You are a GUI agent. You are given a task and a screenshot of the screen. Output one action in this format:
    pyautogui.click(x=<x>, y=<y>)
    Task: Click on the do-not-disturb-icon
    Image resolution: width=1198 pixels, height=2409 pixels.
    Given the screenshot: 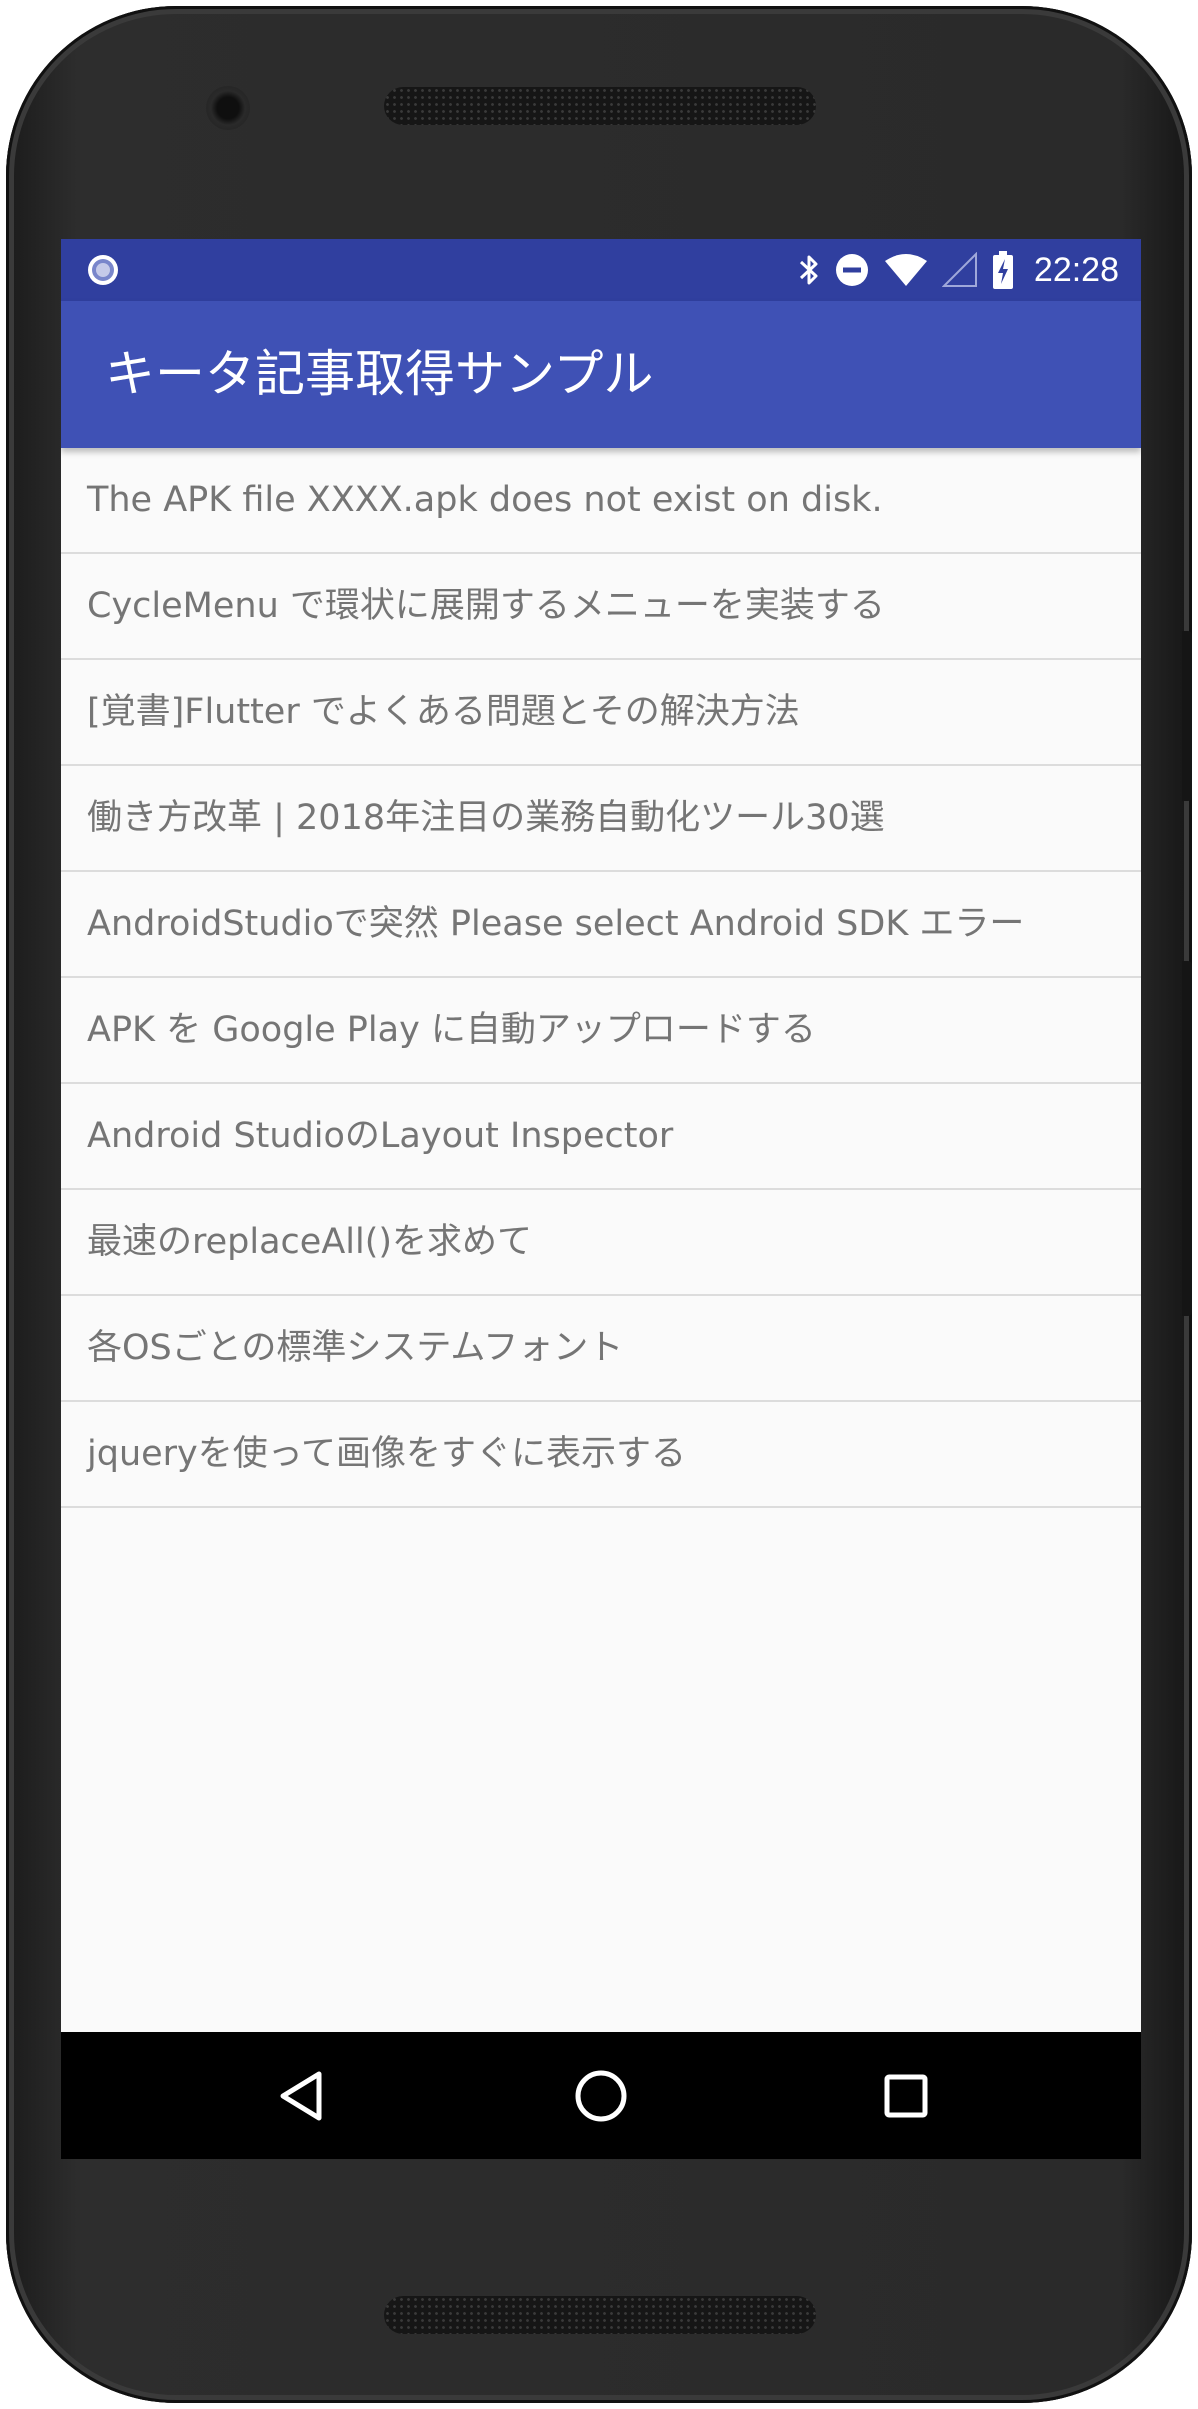 What is the action you would take?
    pyautogui.click(x=851, y=270)
    